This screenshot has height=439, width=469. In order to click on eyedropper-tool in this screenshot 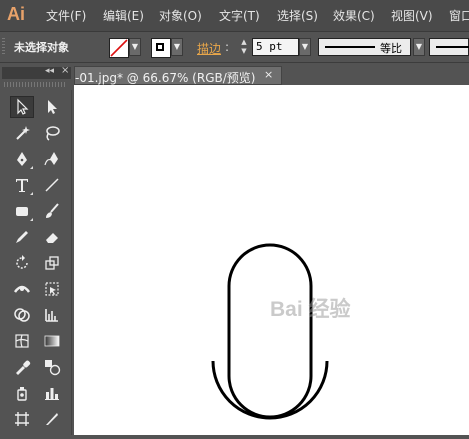, I will do `click(22, 367)`.